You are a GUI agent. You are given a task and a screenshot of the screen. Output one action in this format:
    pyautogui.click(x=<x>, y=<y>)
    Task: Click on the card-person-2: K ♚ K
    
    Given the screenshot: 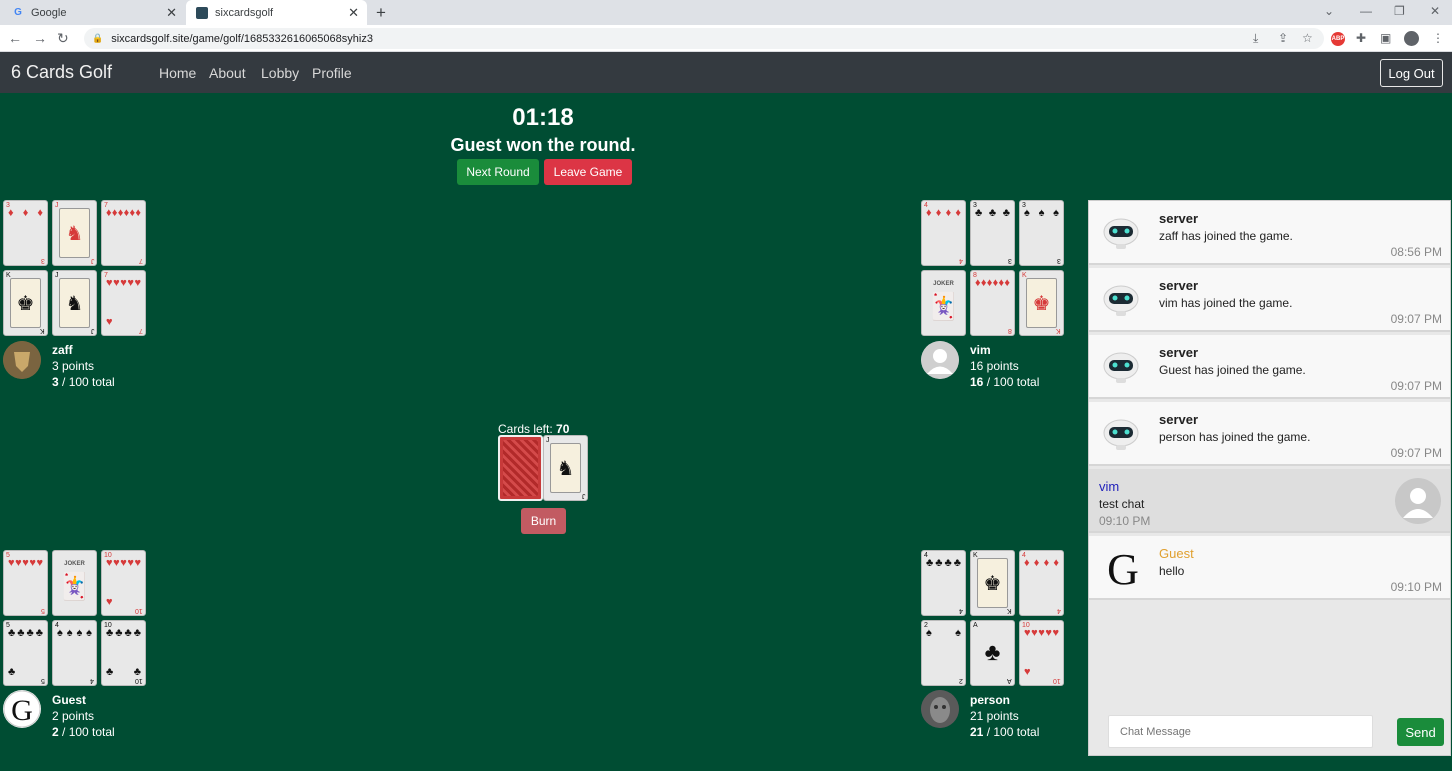 What is the action you would take?
    pyautogui.click(x=992, y=583)
    